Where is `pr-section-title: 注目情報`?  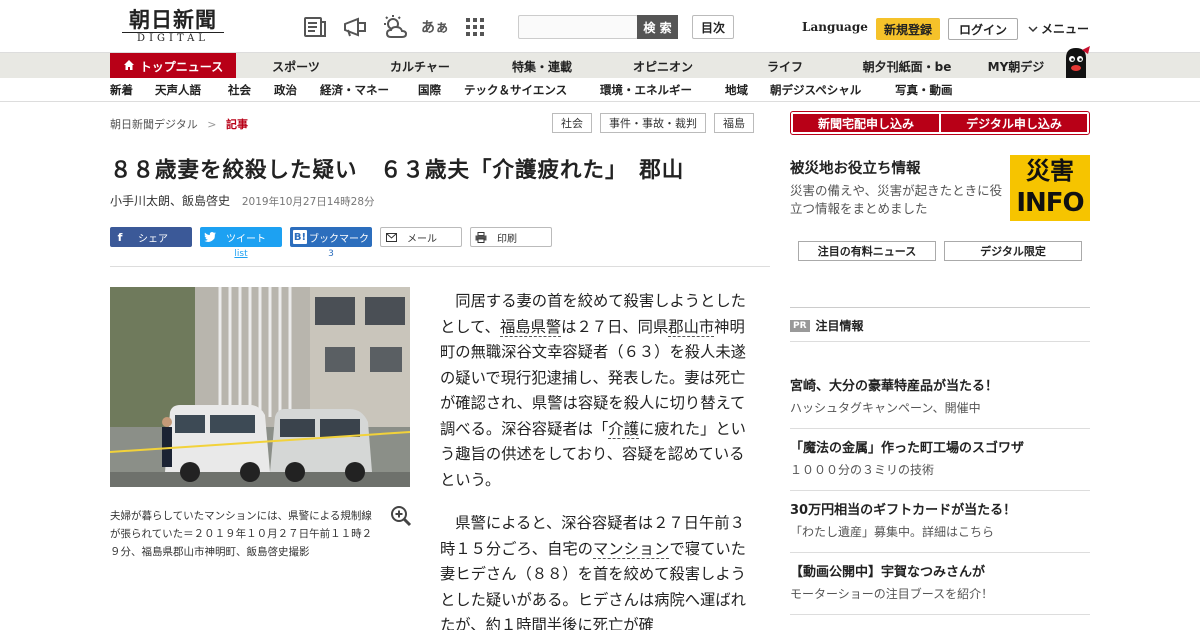
pr-section-title: 注目情報 is located at coordinates (839, 326).